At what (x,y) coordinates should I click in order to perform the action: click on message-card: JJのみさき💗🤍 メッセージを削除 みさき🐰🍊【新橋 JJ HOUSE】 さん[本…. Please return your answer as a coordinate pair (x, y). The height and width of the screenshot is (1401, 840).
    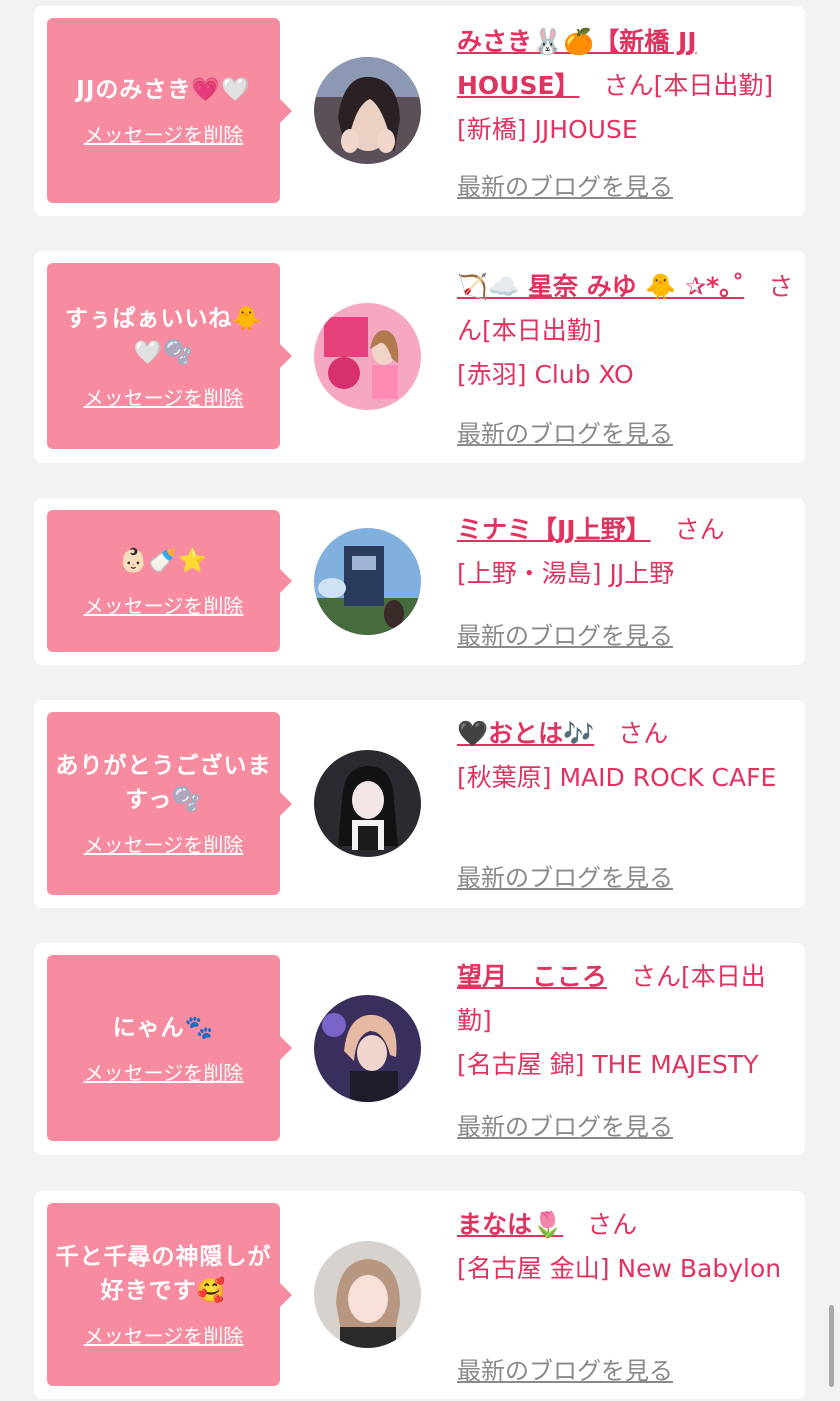
    Looking at the image, I should click on (419, 111).